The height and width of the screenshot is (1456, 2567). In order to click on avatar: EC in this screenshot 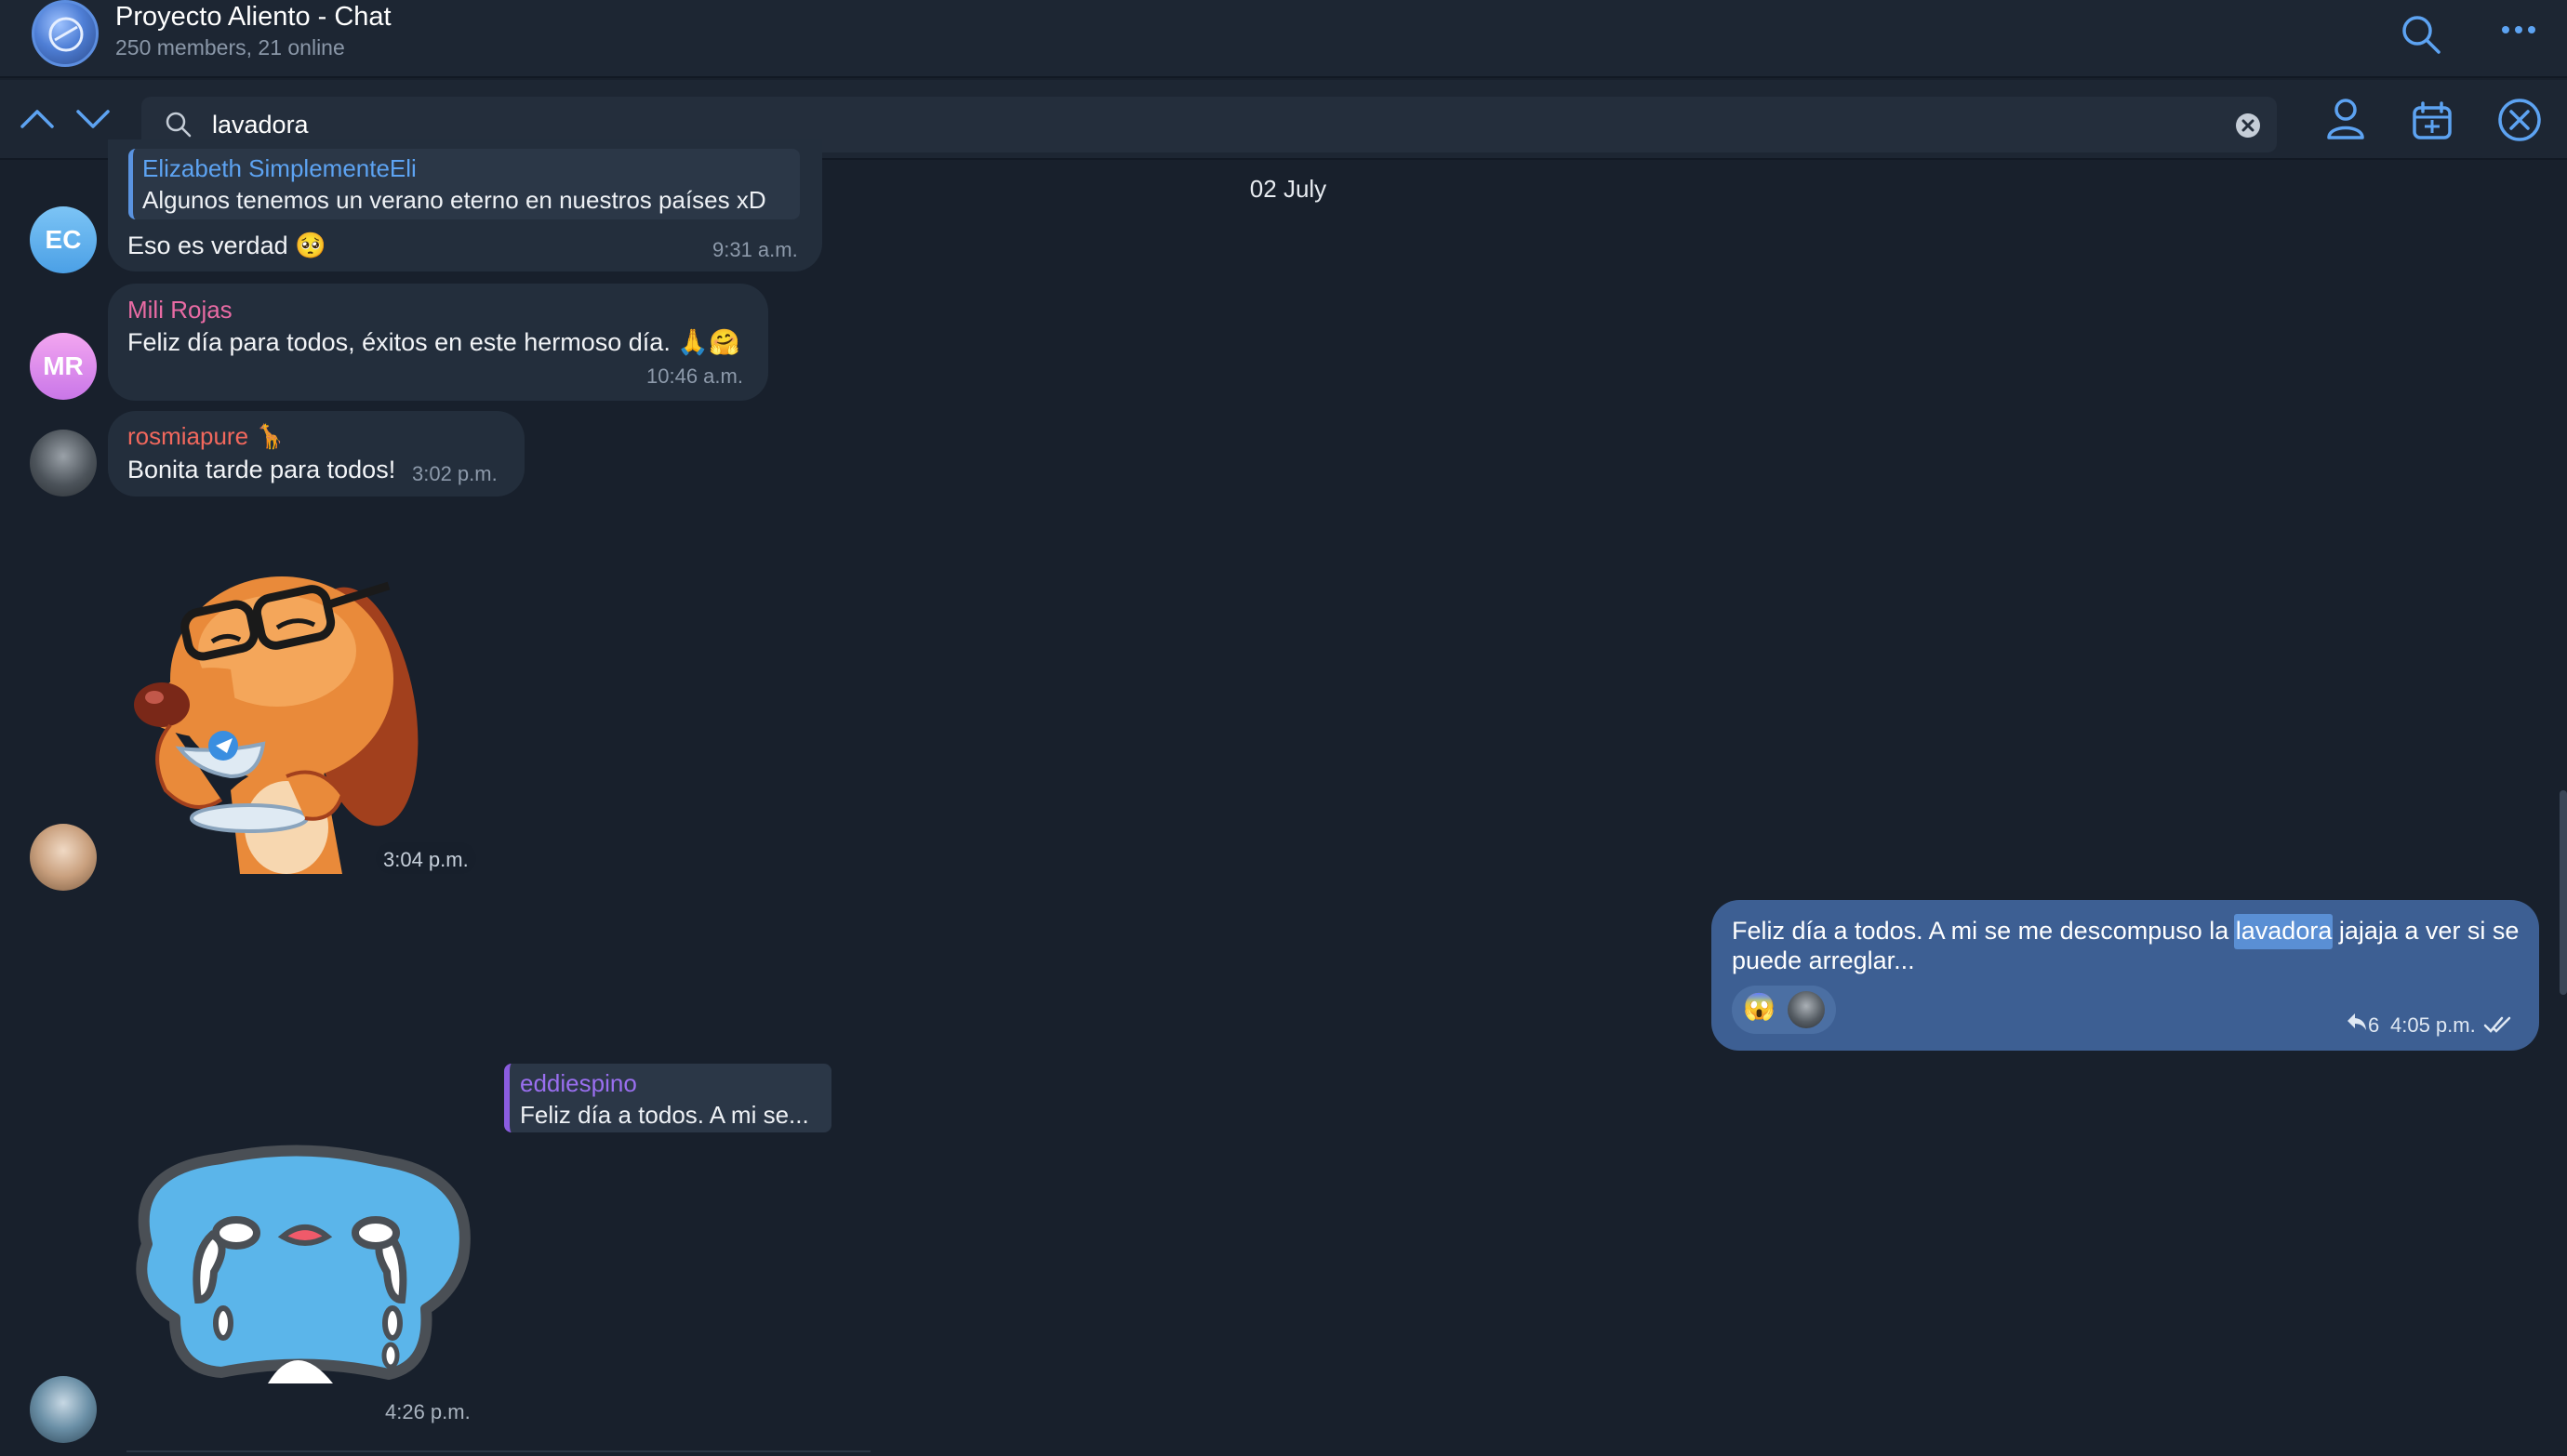, I will do `click(63, 239)`.